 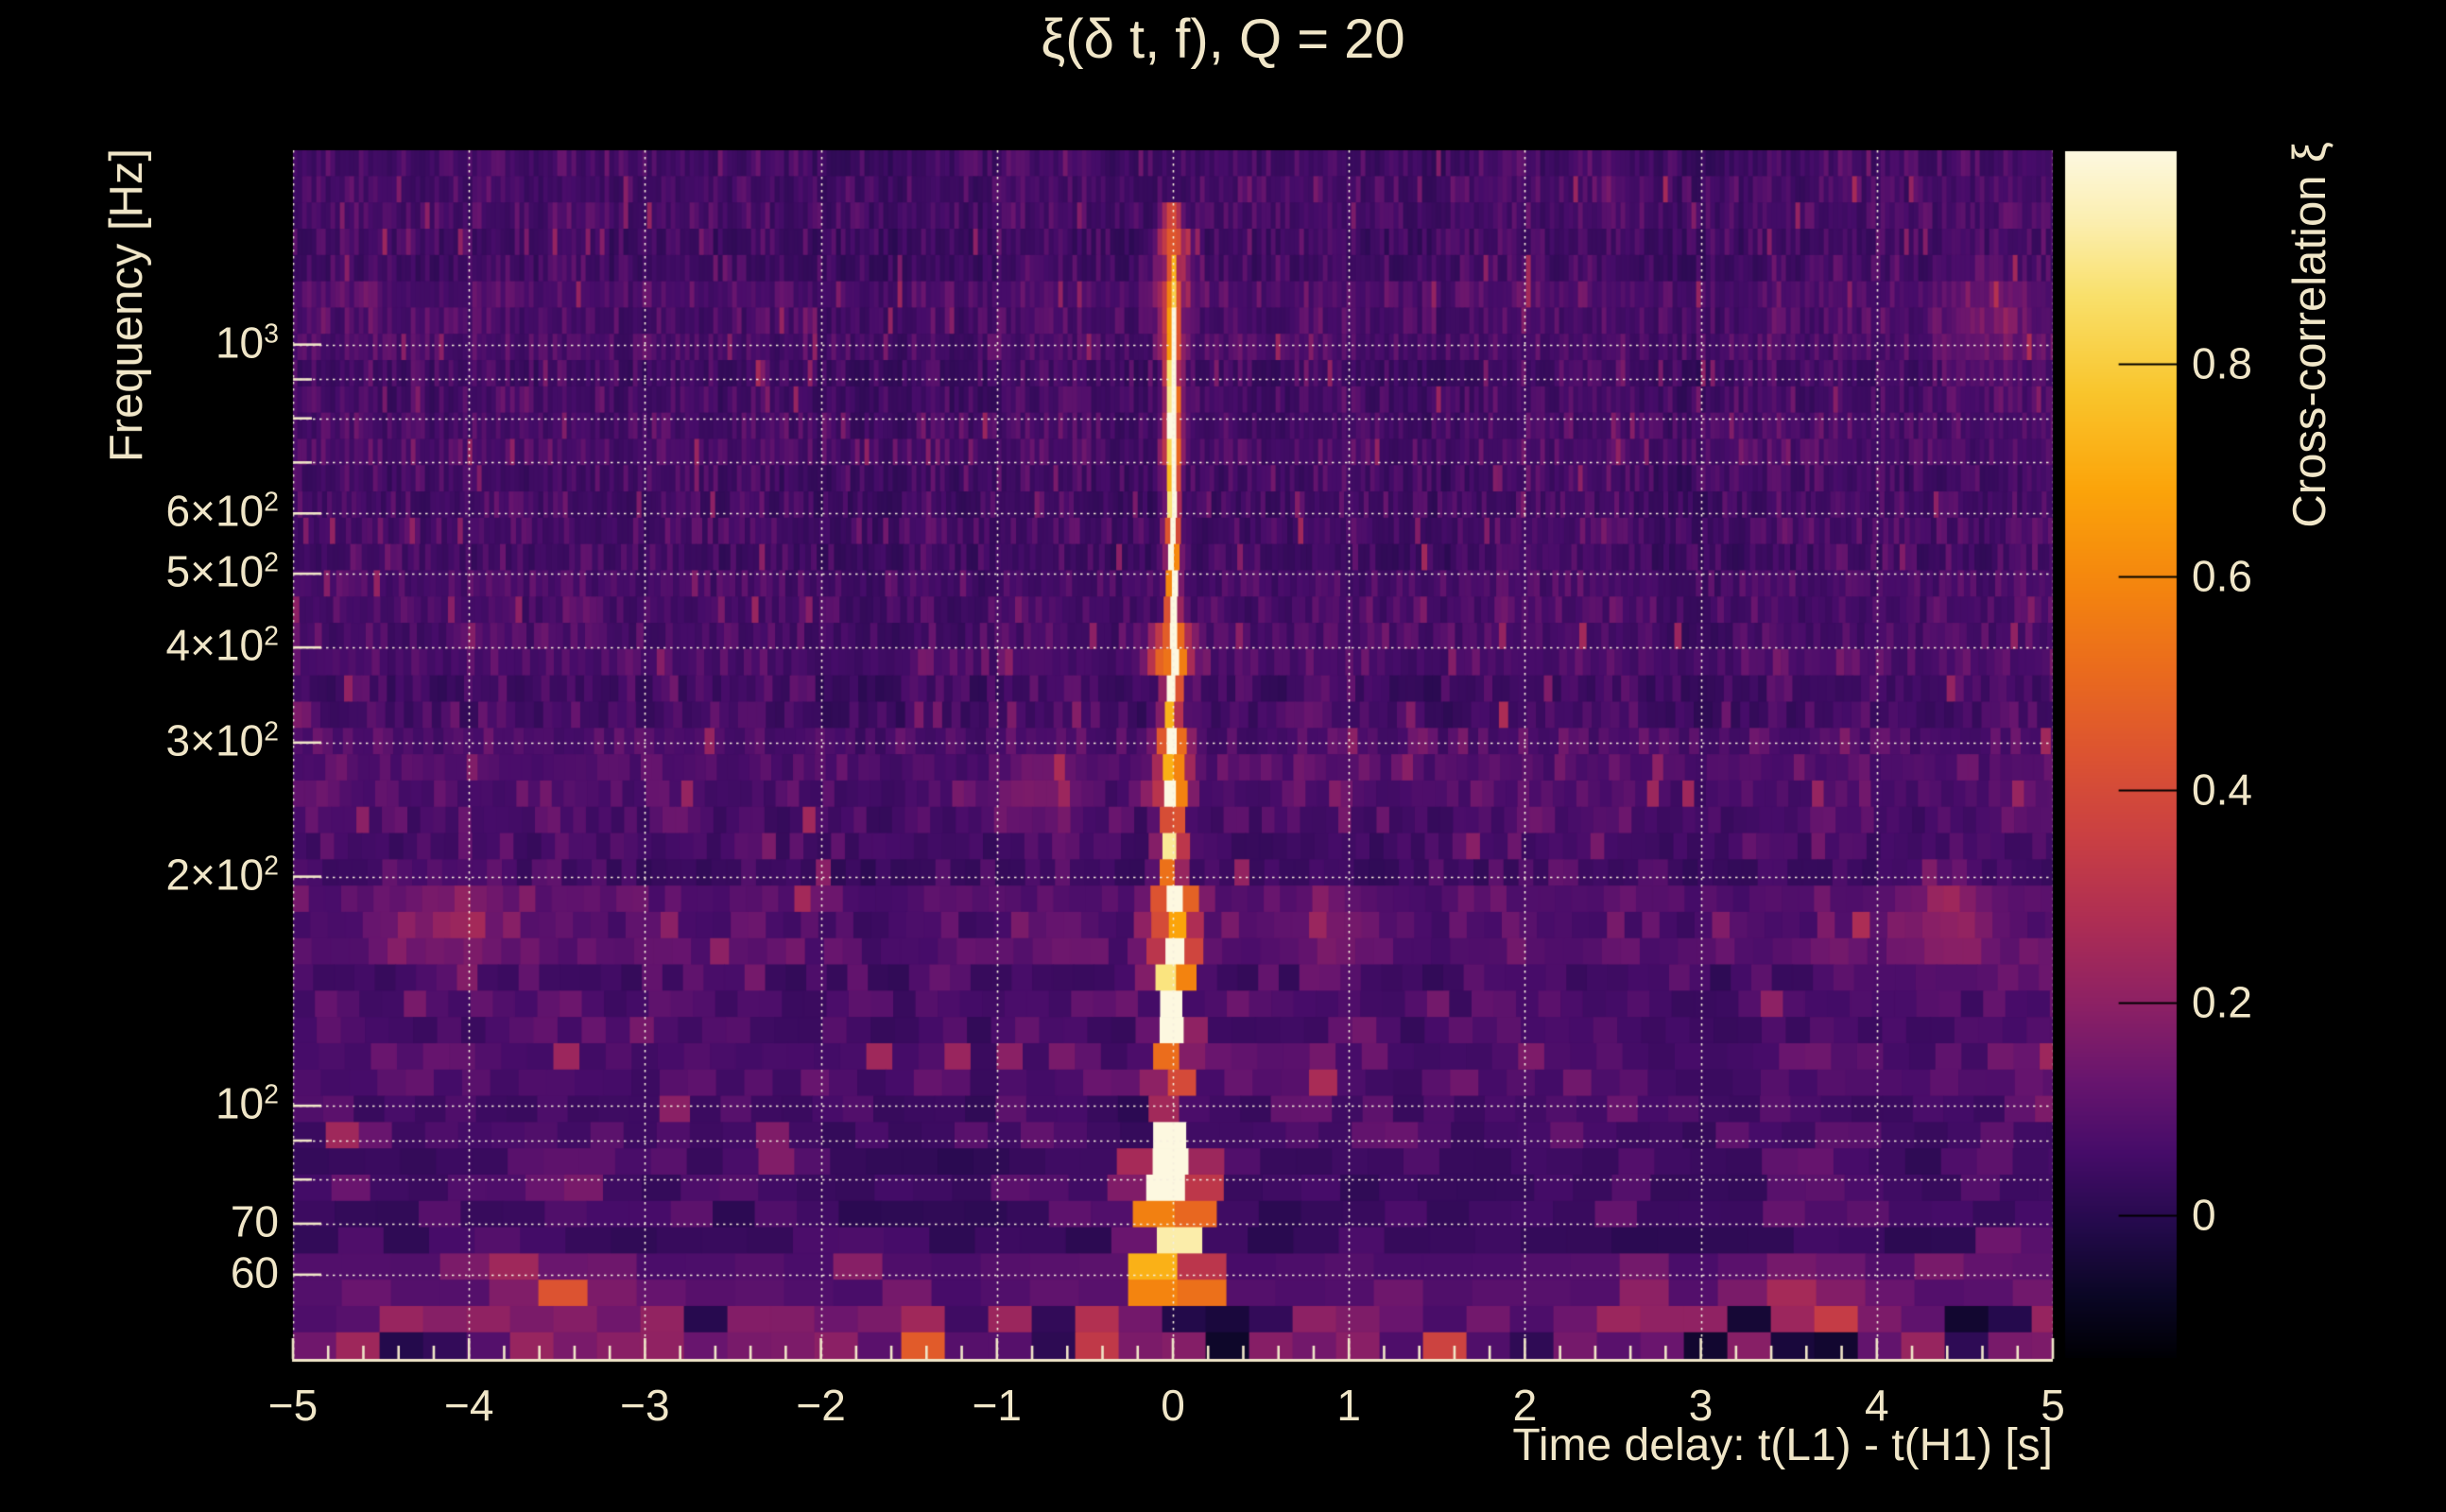 What do you see at coordinates (127, 305) in the screenshot?
I see `y-axis-title: Frequency [Hz]` at bounding box center [127, 305].